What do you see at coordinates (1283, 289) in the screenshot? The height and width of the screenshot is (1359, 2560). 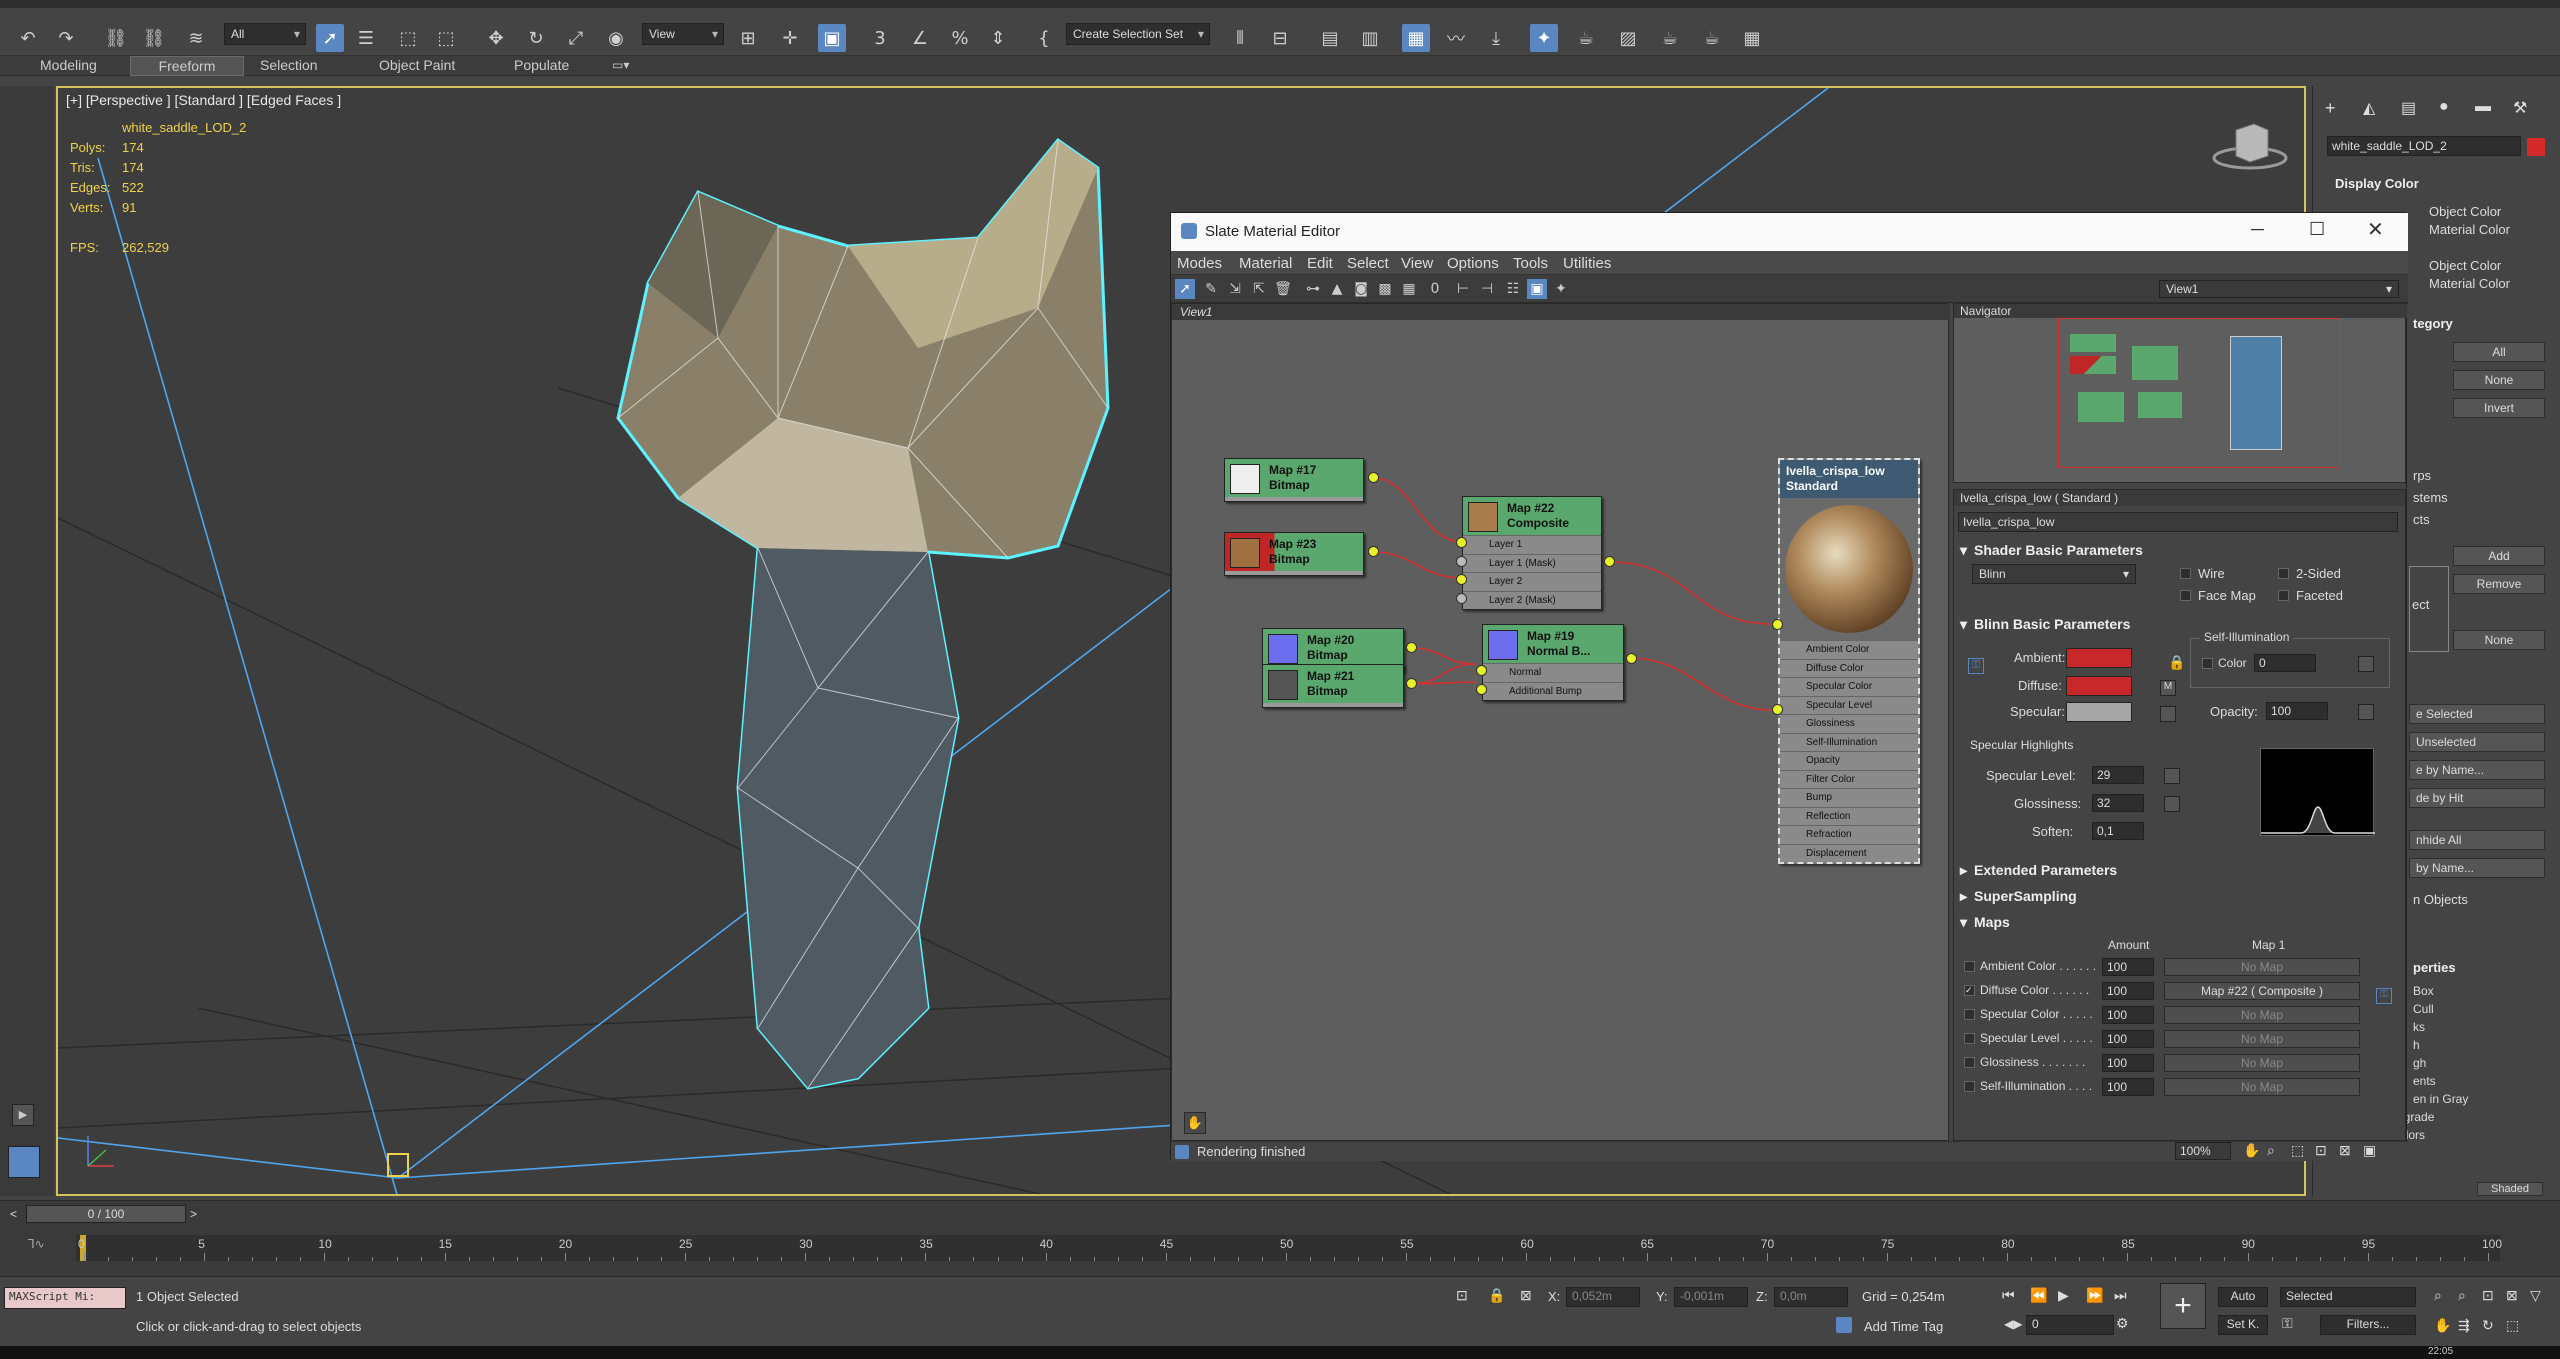 I see `delete-icon: 🗑` at bounding box center [1283, 289].